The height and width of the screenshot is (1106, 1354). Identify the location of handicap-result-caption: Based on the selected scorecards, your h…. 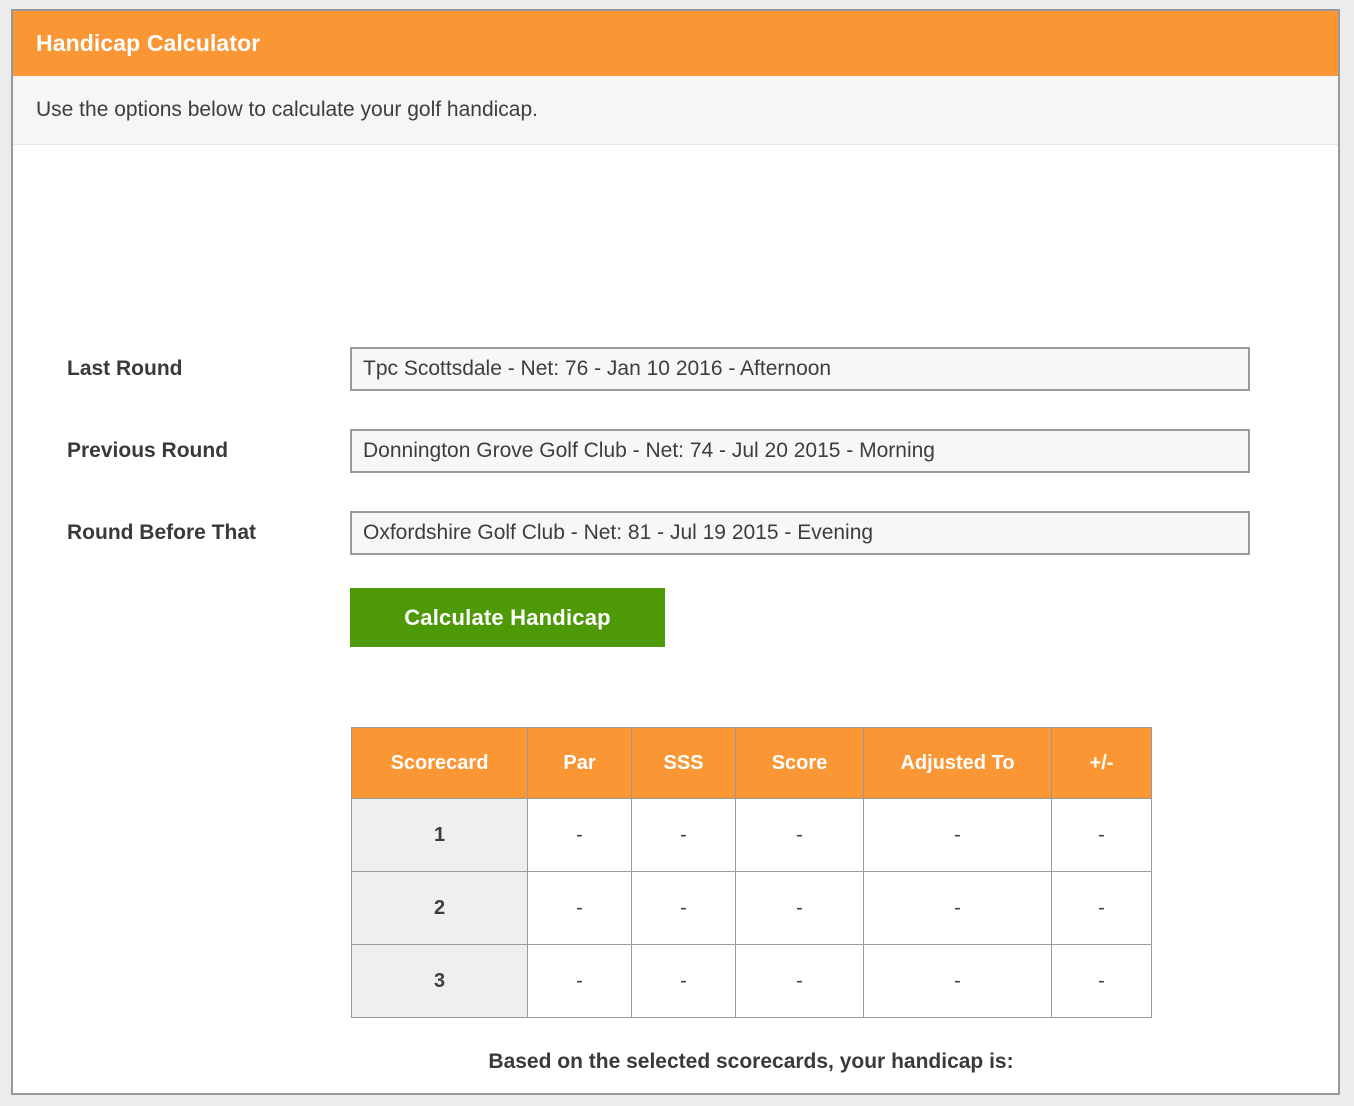
(751, 1061).